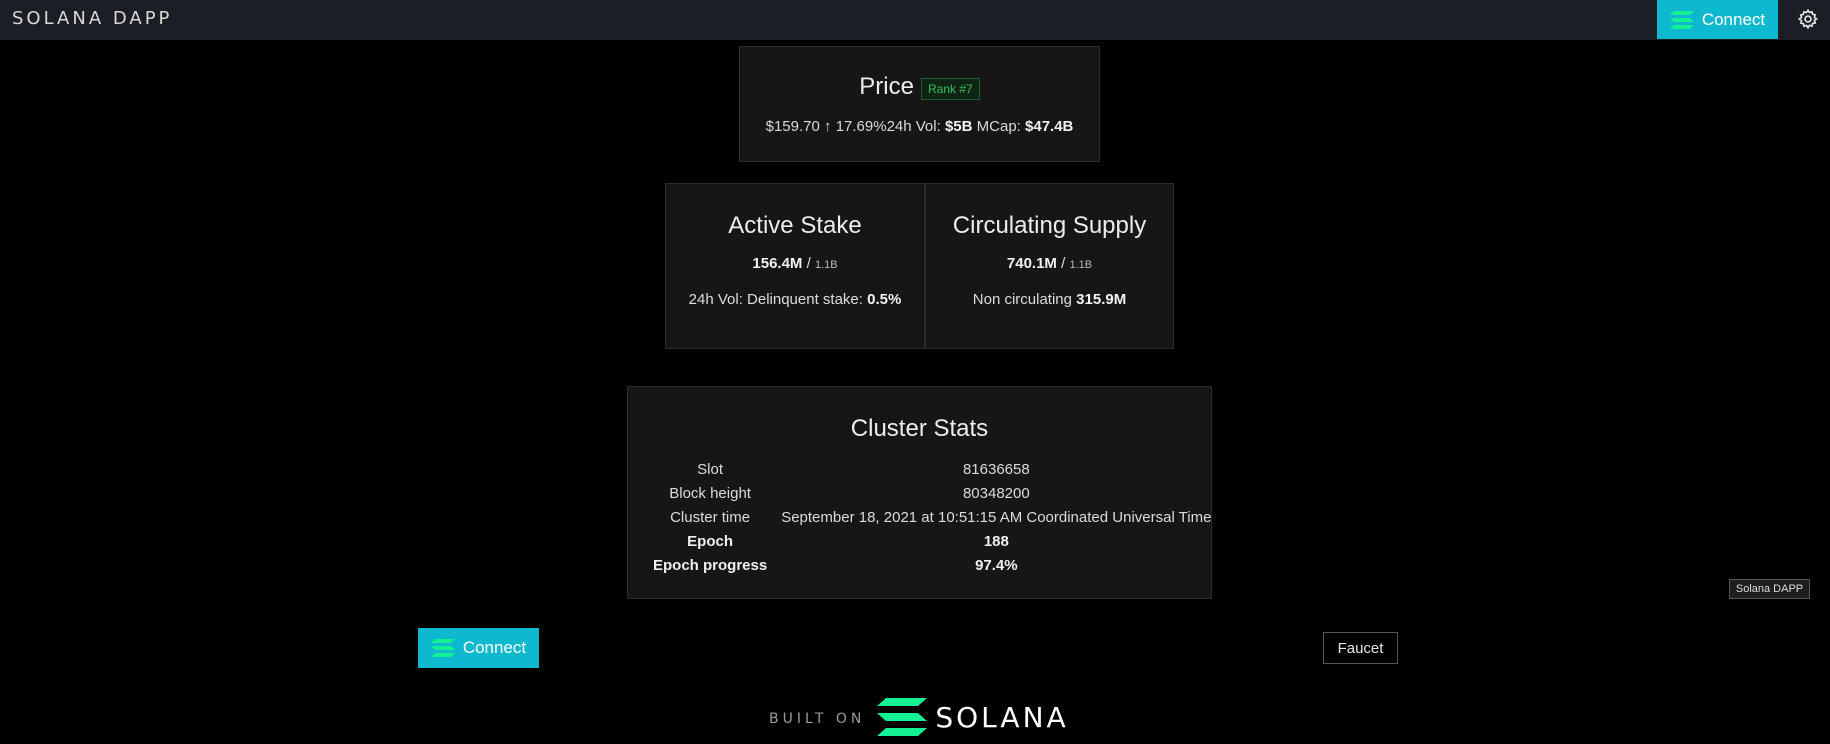 The width and height of the screenshot is (1830, 744). I want to click on stat-value: 81636658, so click(996, 469).